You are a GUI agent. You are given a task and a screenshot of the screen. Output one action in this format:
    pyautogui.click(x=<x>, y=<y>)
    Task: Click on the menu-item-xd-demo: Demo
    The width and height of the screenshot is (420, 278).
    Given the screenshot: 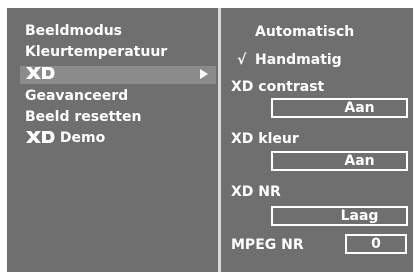 What is the action you would take?
    pyautogui.click(x=65, y=138)
    